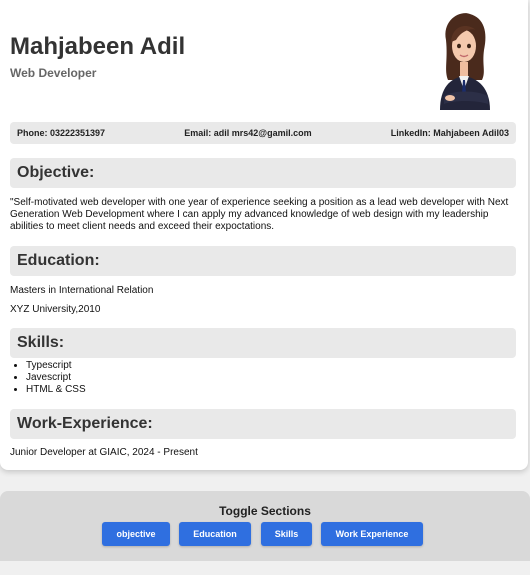  Describe the element at coordinates (56, 378) in the screenshot. I see `skill-item: Javescript` at that location.